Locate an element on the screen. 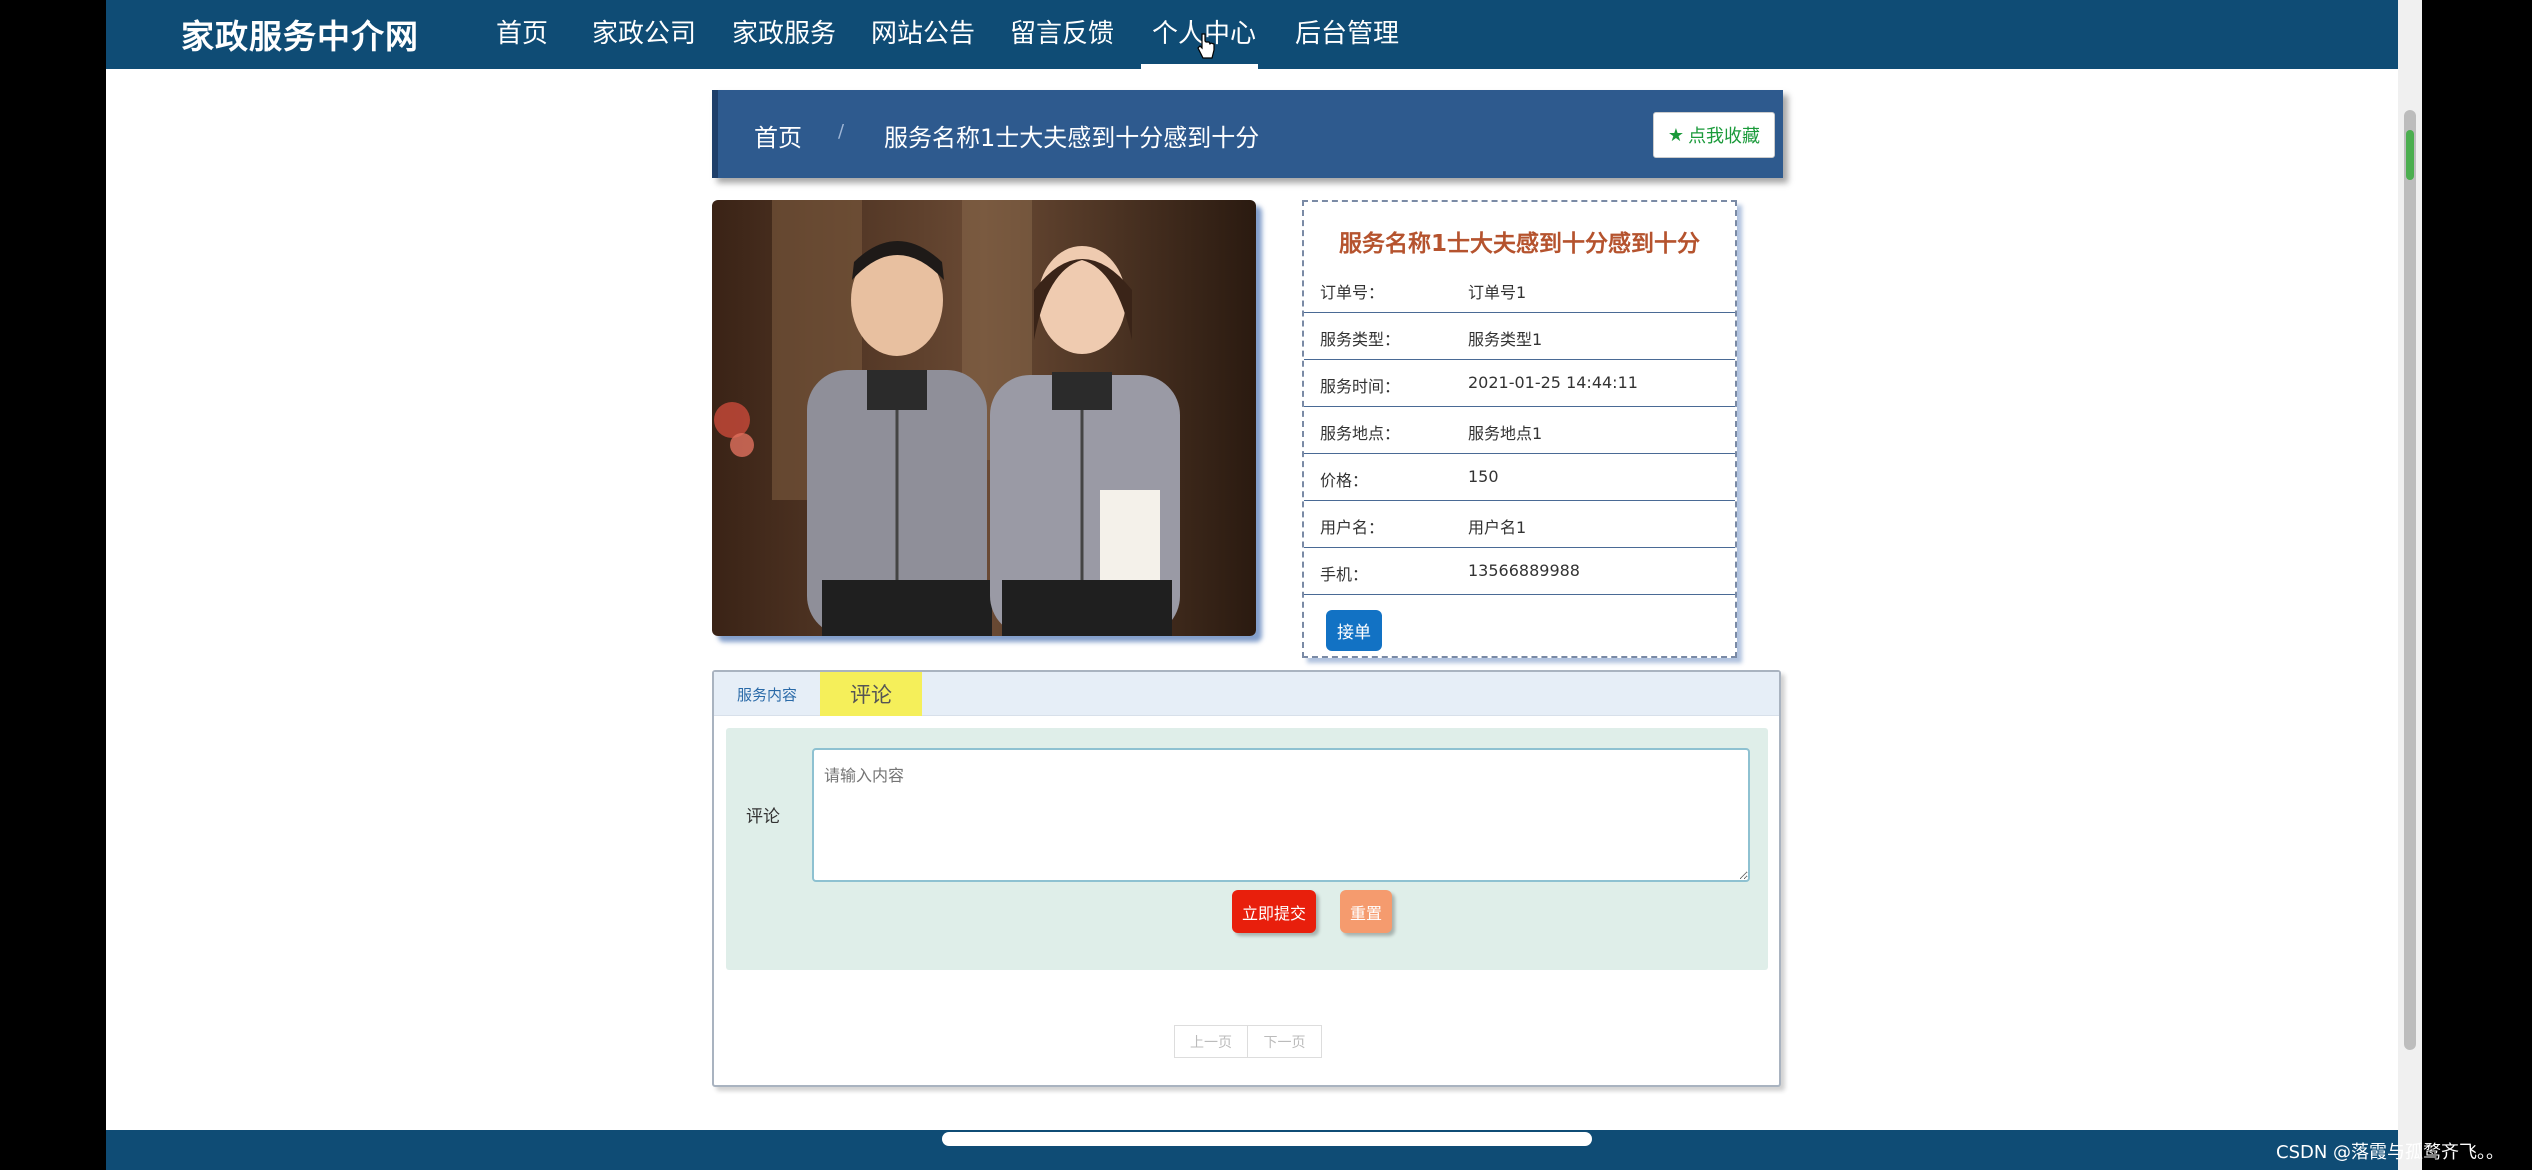 The image size is (2532, 1170). watermark: CSDN @落霞与孤鹜齐飞。。 is located at coordinates (2390, 1152).